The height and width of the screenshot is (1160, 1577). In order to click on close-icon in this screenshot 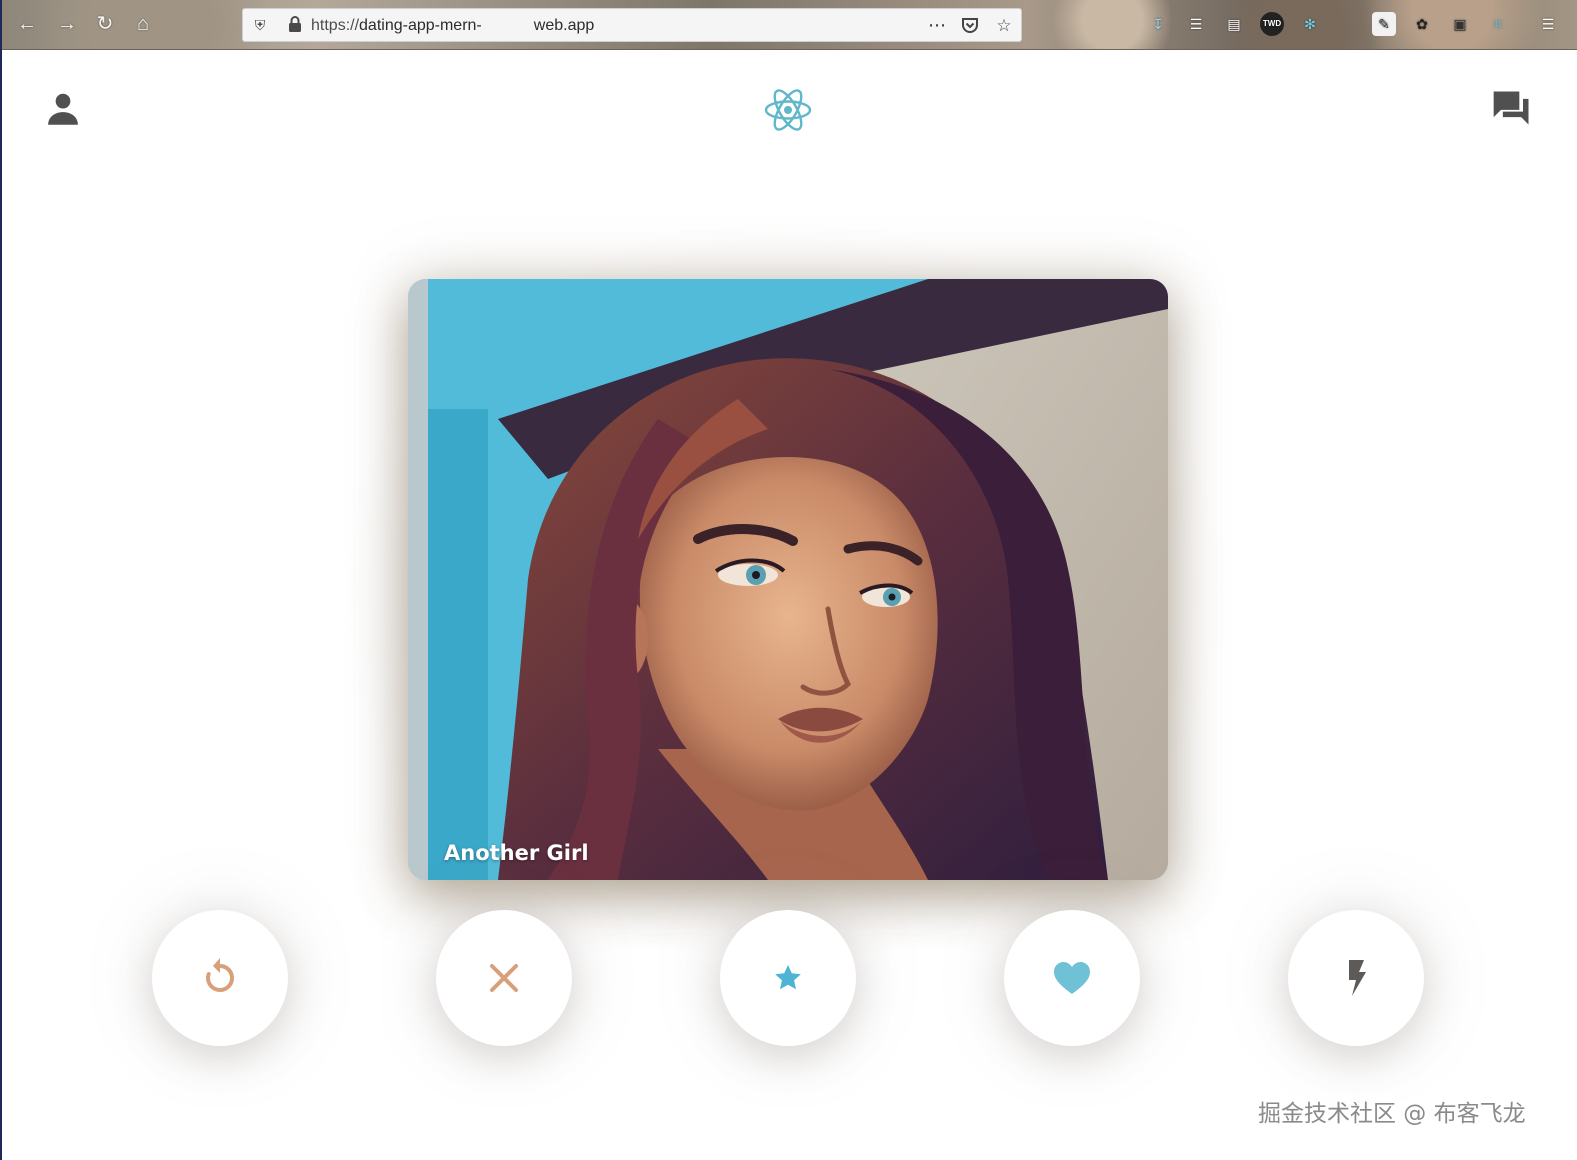, I will do `click(504, 978)`.